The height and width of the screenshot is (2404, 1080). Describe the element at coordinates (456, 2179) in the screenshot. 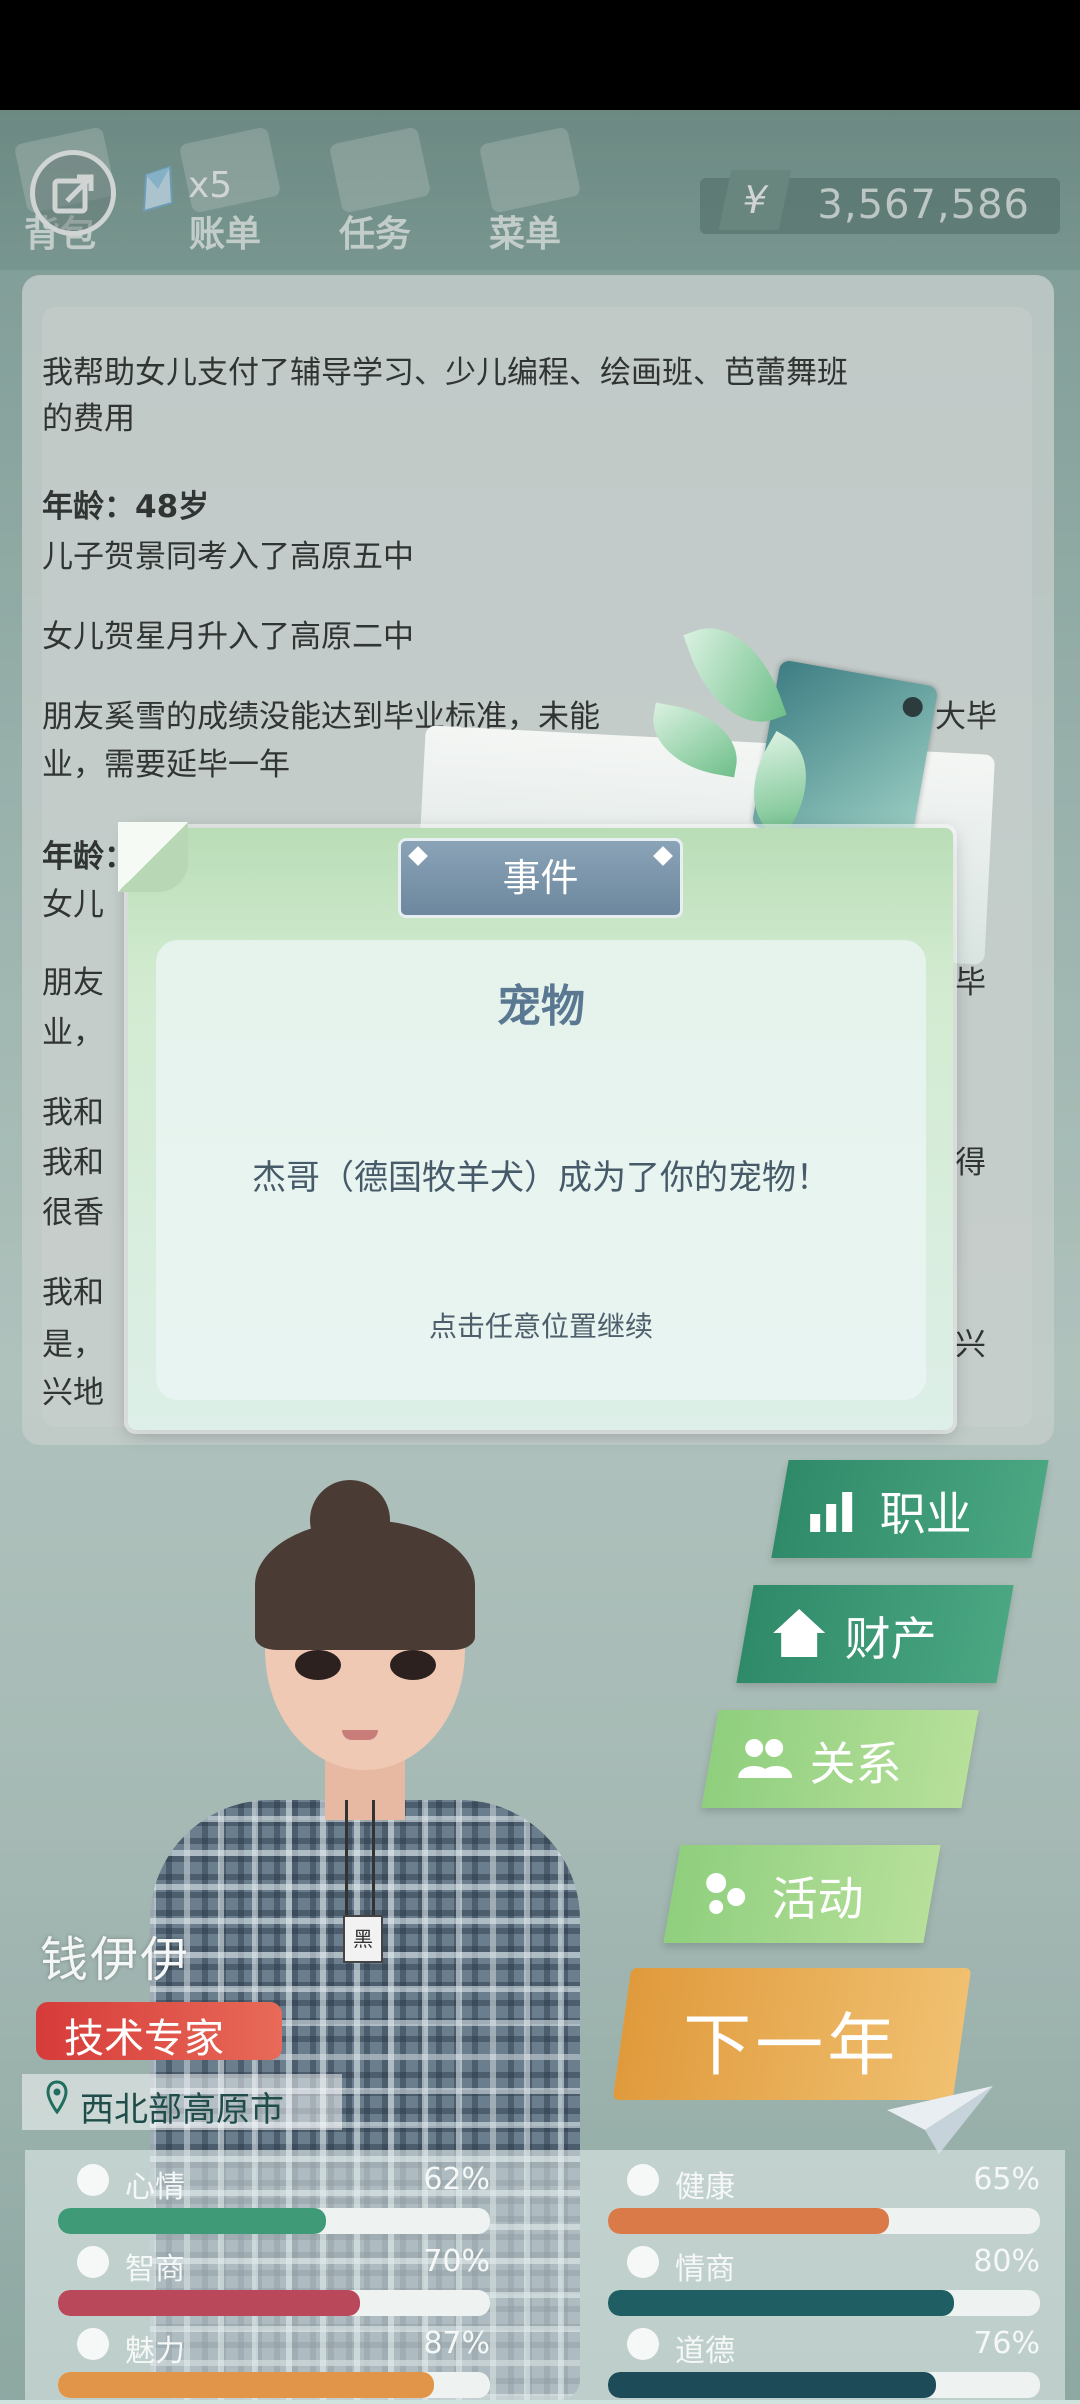

I see `stat-value: 62%` at that location.